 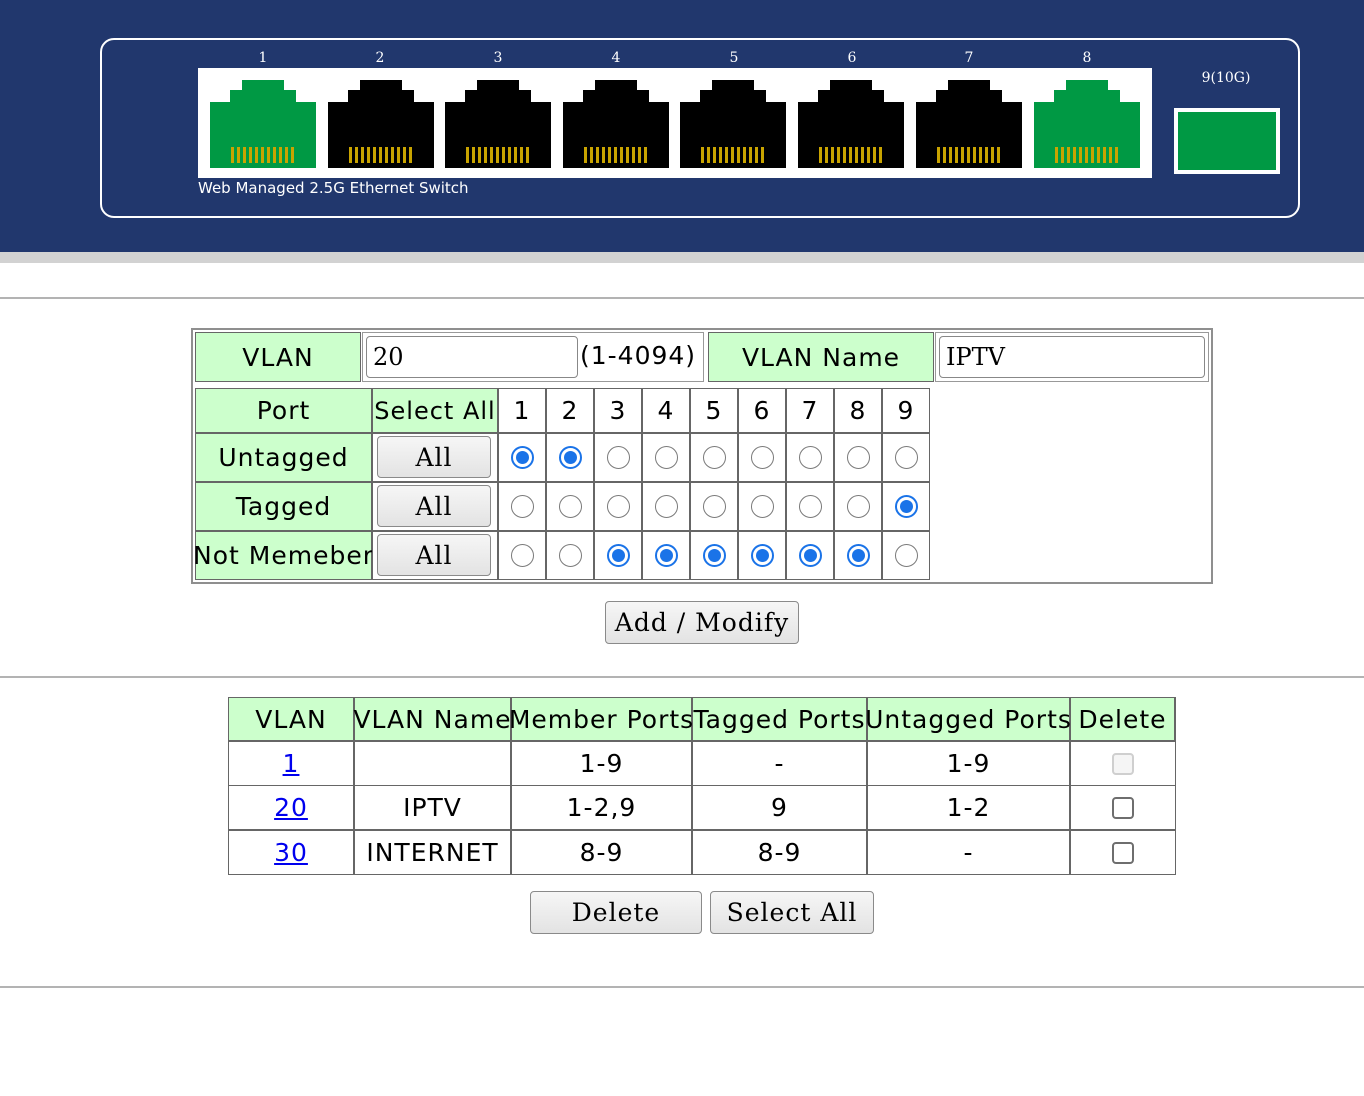 I want to click on port-3-not-member-radio, so click(x=618, y=555).